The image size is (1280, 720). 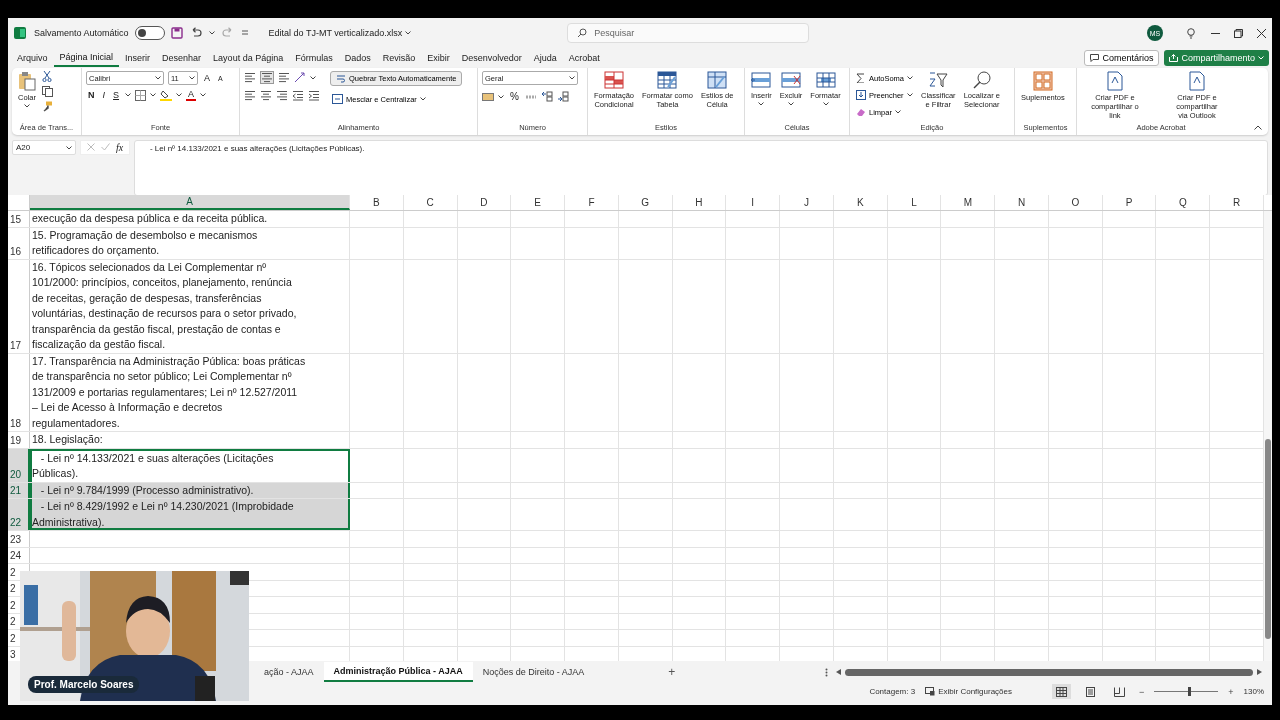 I want to click on menu-tab: Ajuda, so click(x=545, y=58).